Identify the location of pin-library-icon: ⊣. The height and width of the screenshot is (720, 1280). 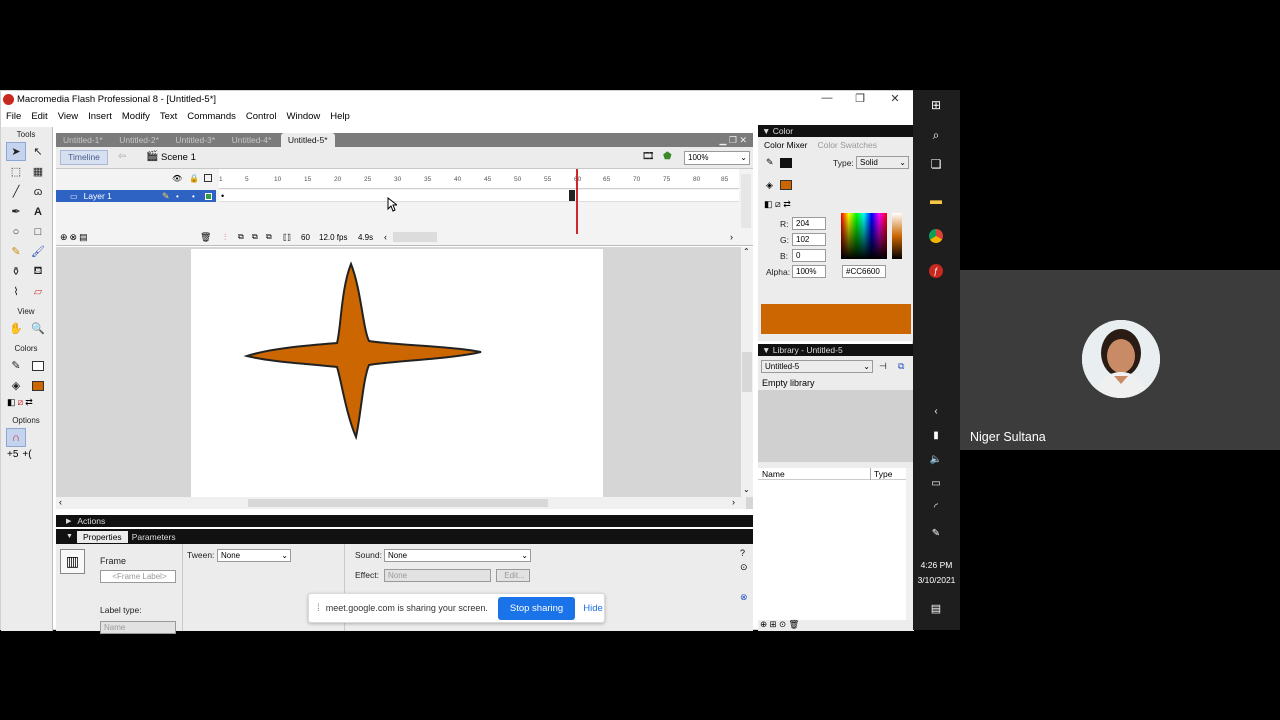
(883, 366).